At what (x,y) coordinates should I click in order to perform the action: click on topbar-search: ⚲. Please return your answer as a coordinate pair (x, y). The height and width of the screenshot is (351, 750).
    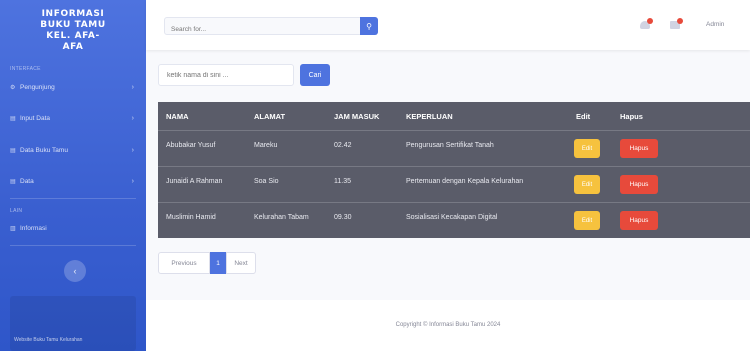
    Looking at the image, I should click on (271, 27).